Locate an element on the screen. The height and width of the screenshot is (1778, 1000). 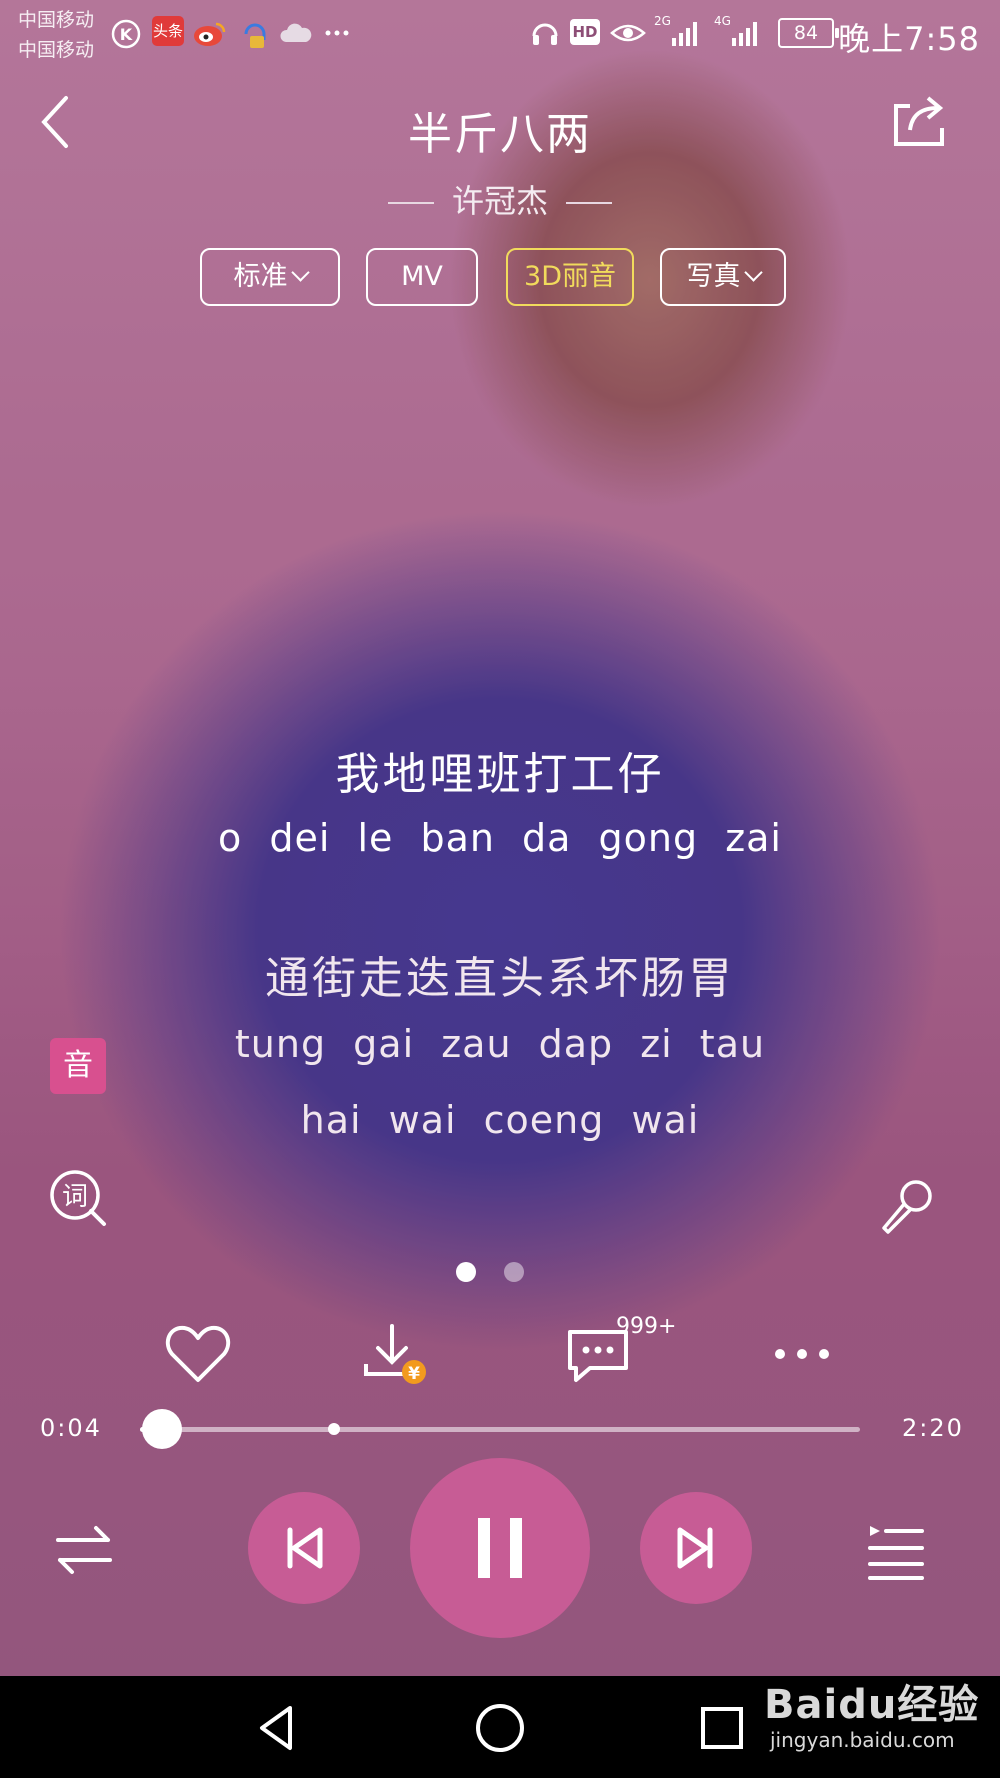
artist-dash-right is located at coordinates (589, 203).